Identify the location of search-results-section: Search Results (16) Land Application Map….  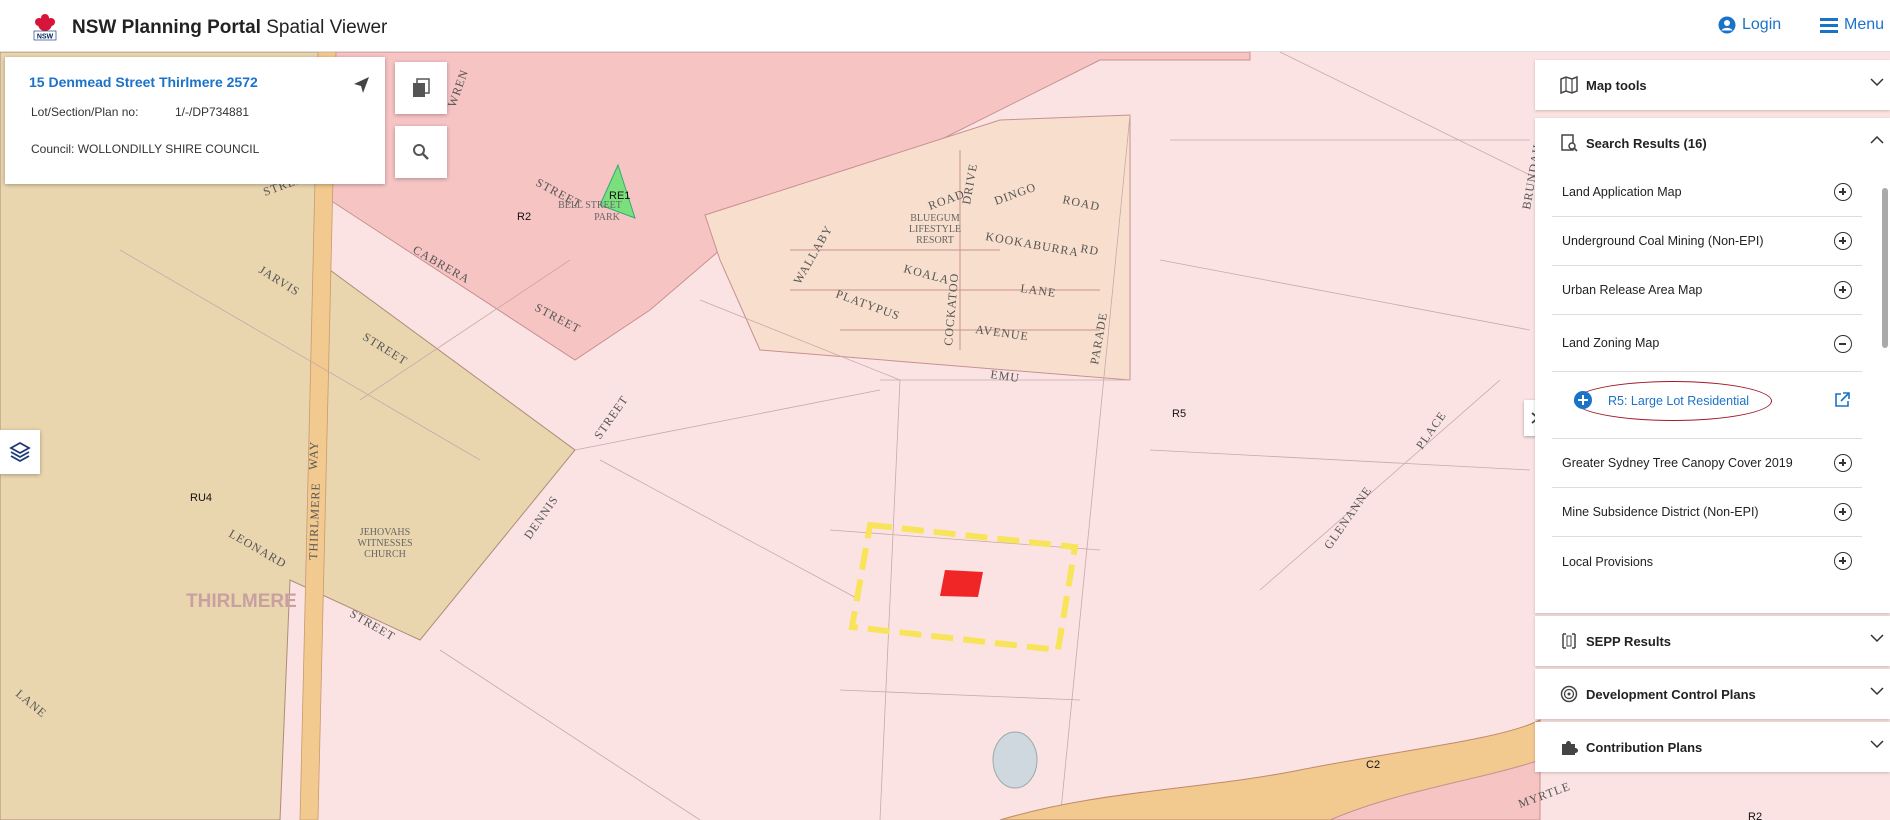
(1712, 365).